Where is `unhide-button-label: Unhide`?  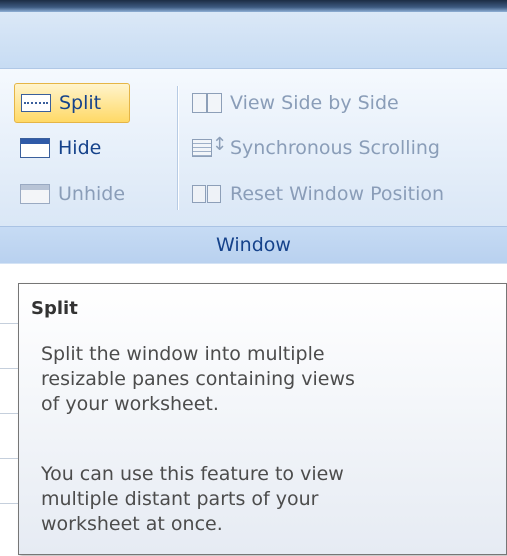 unhide-button-label: Unhide is located at coordinates (92, 194).